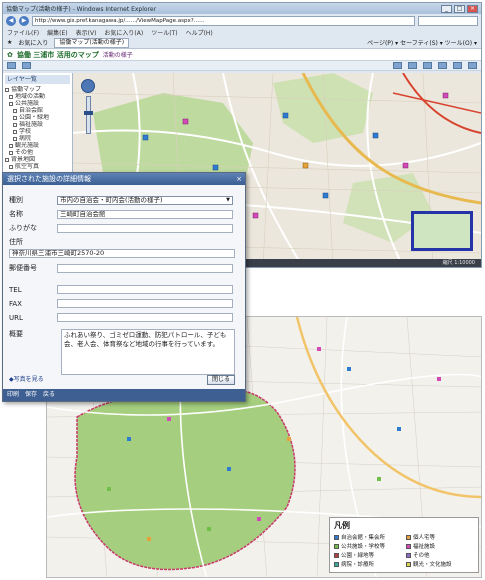 Image resolution: width=485 pixels, height=580 pixels. I want to click on dialog-titlebar: 選択された施設の詳細情報 ×, so click(124, 179).